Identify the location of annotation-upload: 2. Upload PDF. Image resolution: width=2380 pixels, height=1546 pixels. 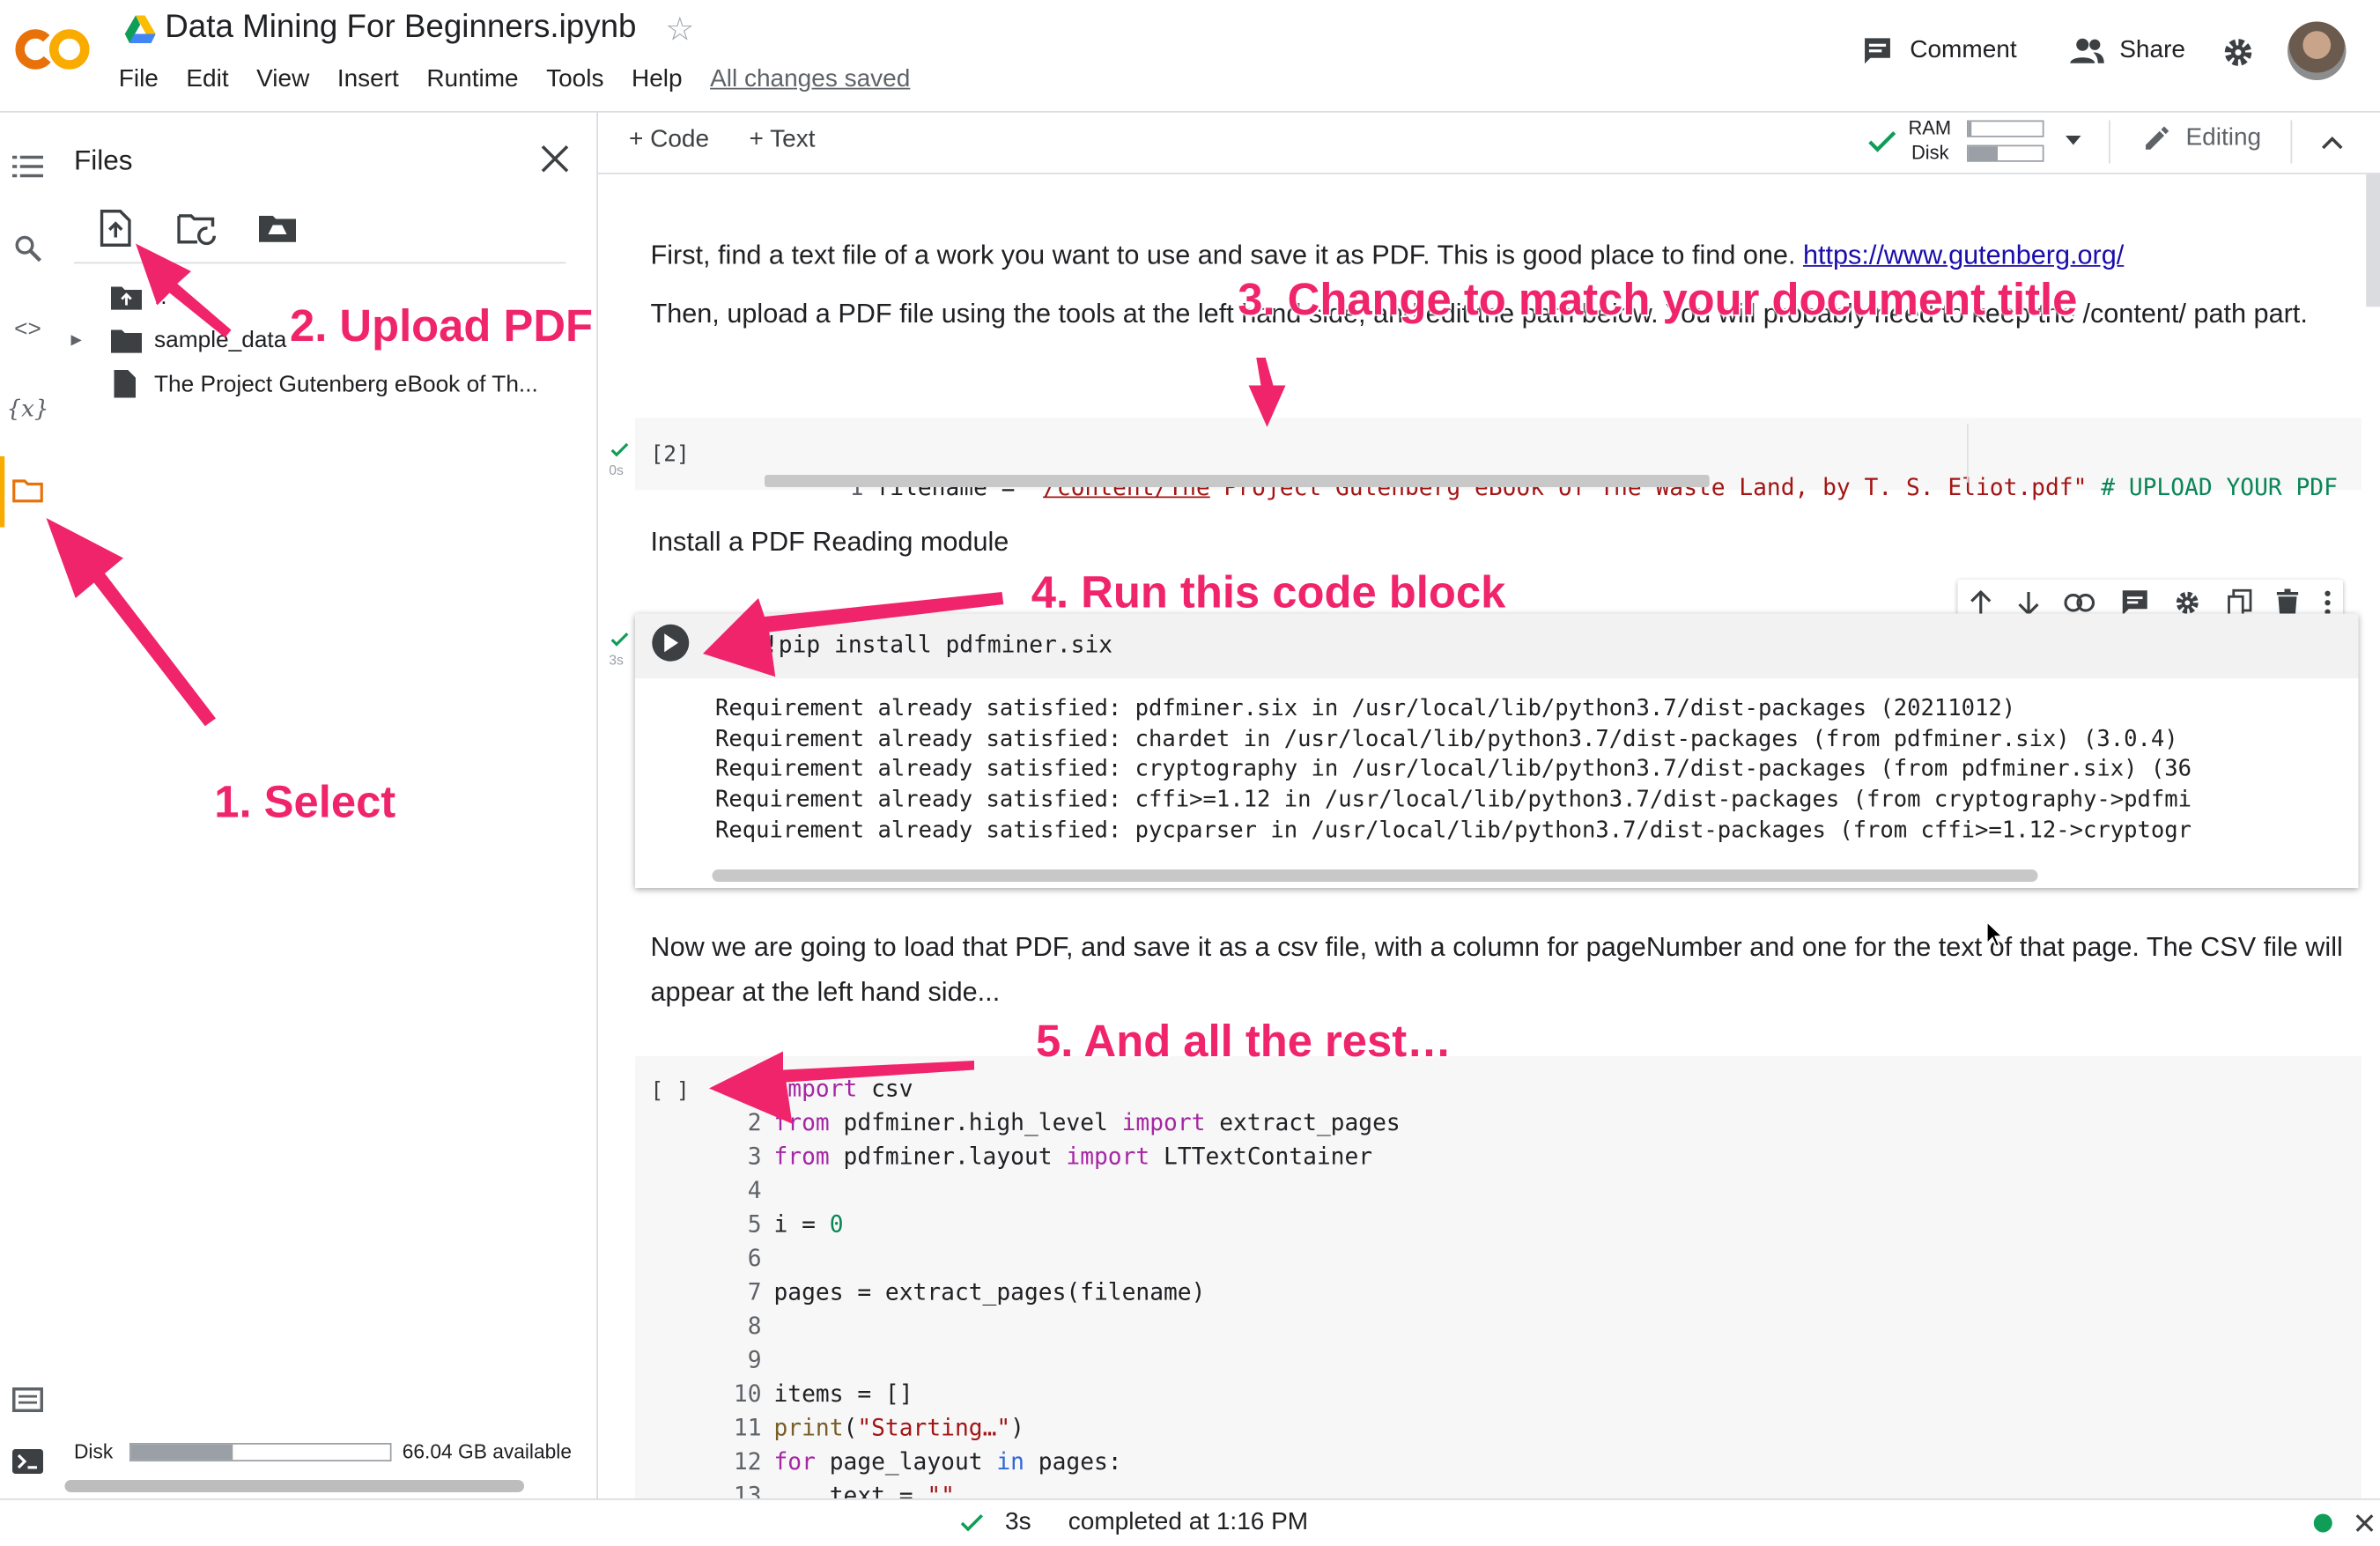
(442, 326).